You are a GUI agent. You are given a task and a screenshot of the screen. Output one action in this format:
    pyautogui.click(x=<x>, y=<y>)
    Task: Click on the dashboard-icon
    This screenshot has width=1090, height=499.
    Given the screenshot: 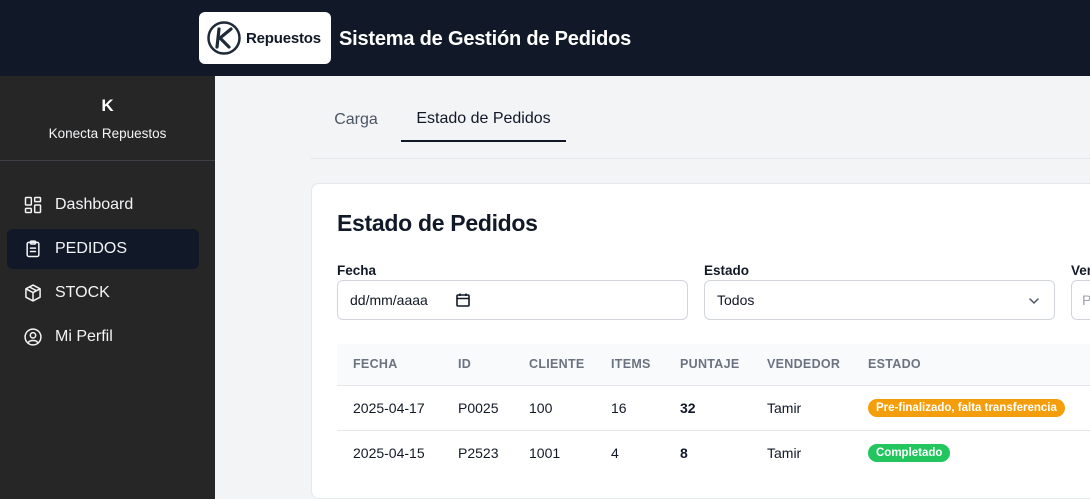 What is the action you would take?
    pyautogui.click(x=33, y=205)
    